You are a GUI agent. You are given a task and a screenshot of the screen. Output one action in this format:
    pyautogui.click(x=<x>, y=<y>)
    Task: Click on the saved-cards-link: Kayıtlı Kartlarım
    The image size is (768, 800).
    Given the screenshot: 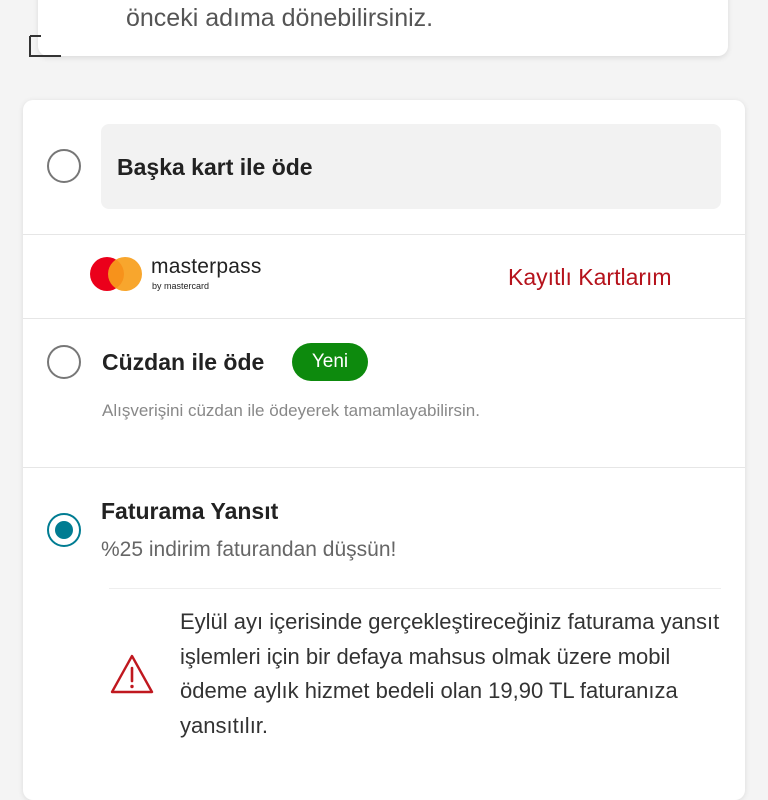 What is the action you would take?
    pyautogui.click(x=590, y=277)
    